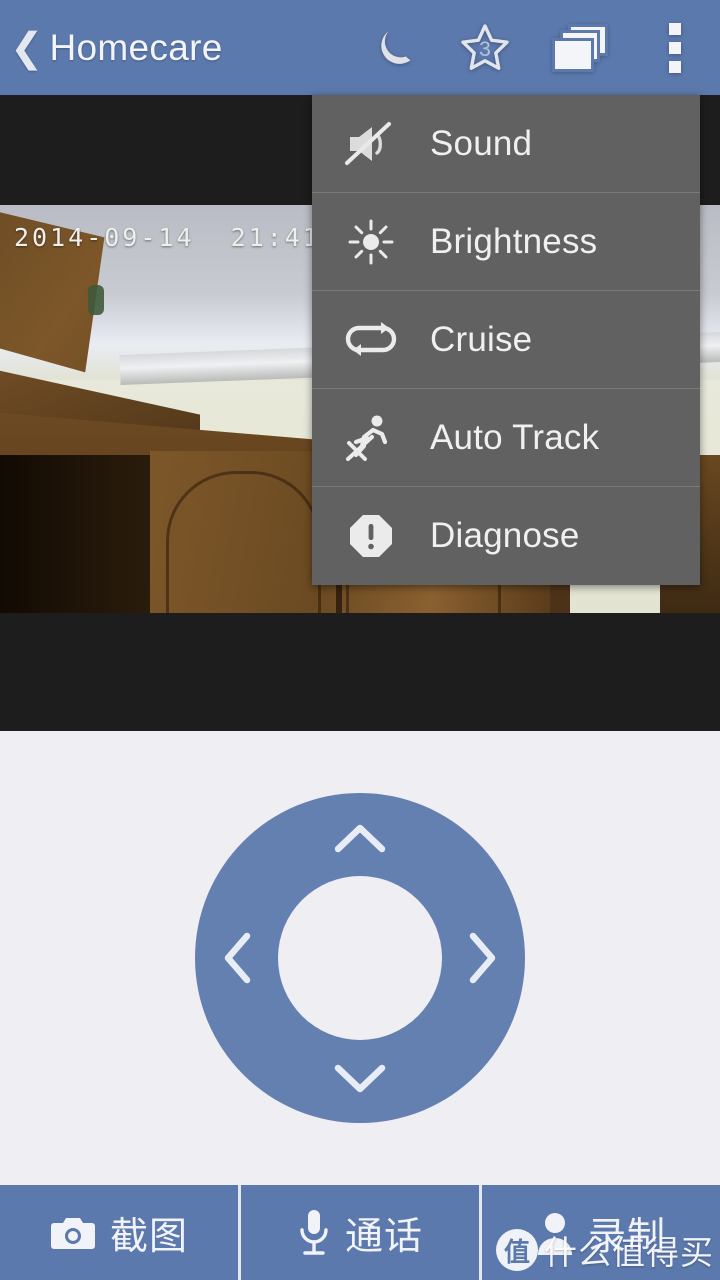 The width and height of the screenshot is (720, 1280). I want to click on record-label: 录制, so click(626, 1236).